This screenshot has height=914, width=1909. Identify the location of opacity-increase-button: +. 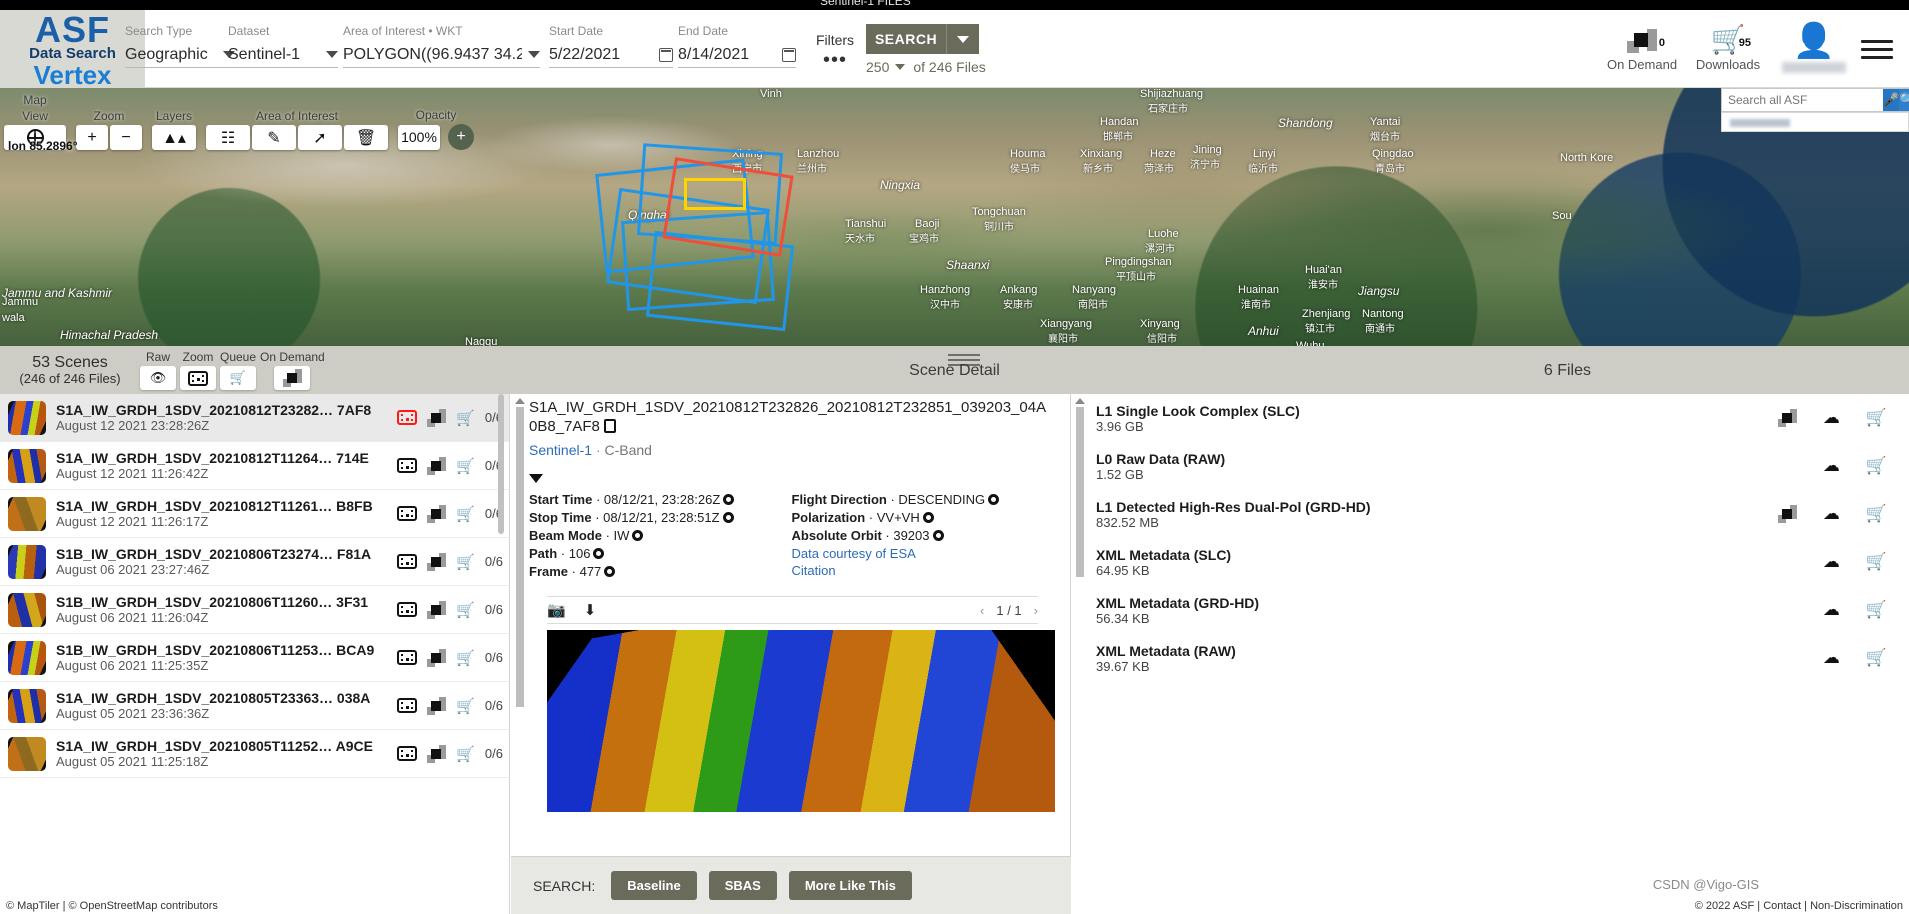
(461, 137).